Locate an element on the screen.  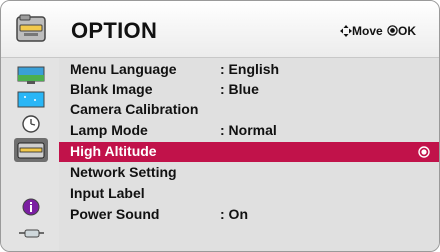
menu-item-value: : English is located at coordinates (250, 69).